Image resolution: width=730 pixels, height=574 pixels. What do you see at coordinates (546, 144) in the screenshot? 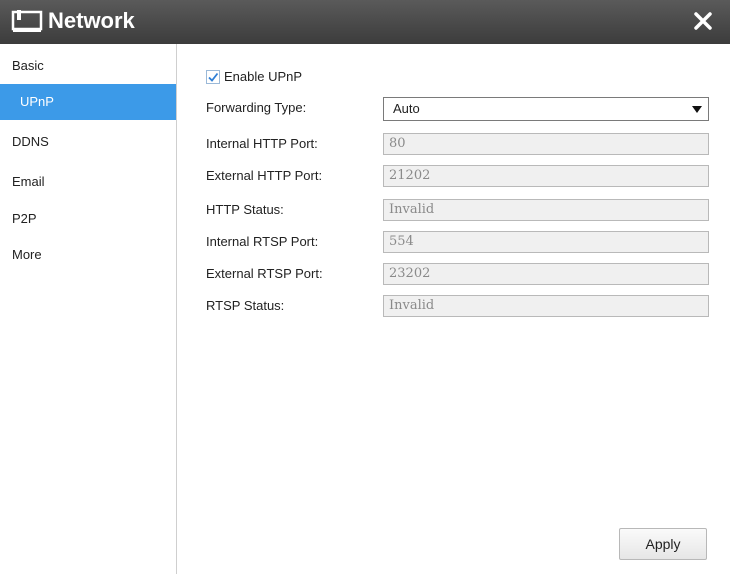
I see `internal-http-port-field: 80` at bounding box center [546, 144].